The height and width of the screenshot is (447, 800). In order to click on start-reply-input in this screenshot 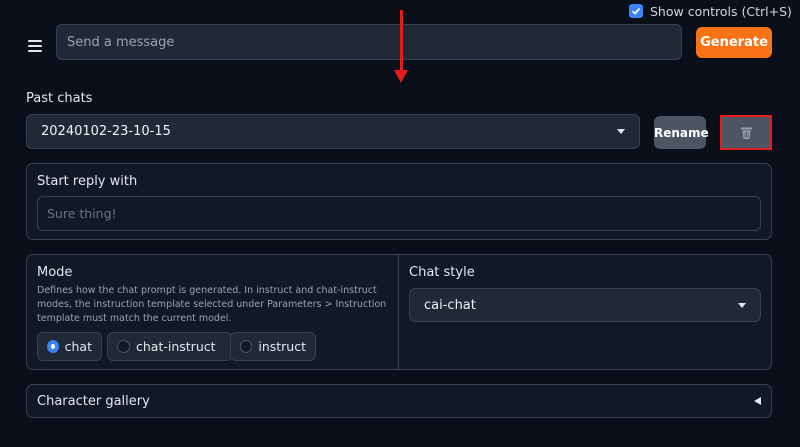, I will do `click(399, 213)`.